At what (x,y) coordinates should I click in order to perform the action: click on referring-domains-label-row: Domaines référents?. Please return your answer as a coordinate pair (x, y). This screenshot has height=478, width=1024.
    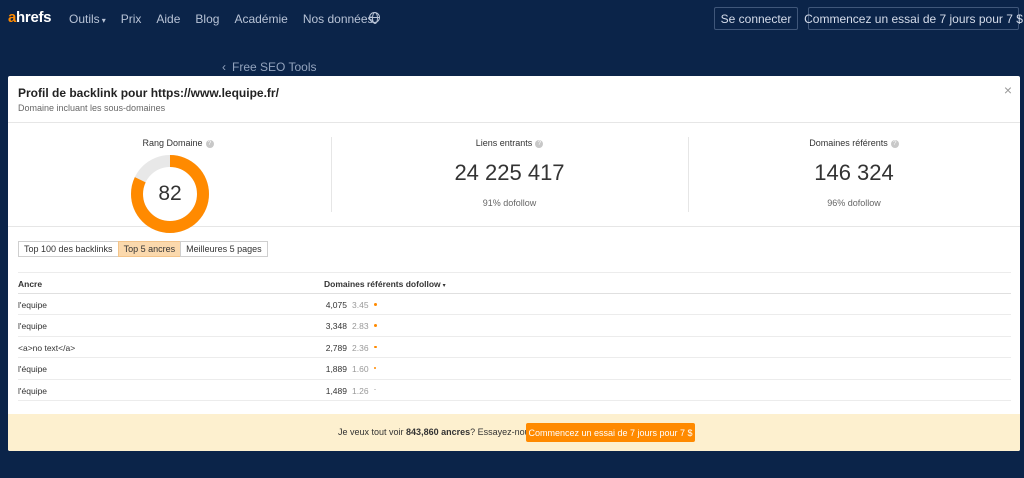
    Looking at the image, I should click on (854, 143).